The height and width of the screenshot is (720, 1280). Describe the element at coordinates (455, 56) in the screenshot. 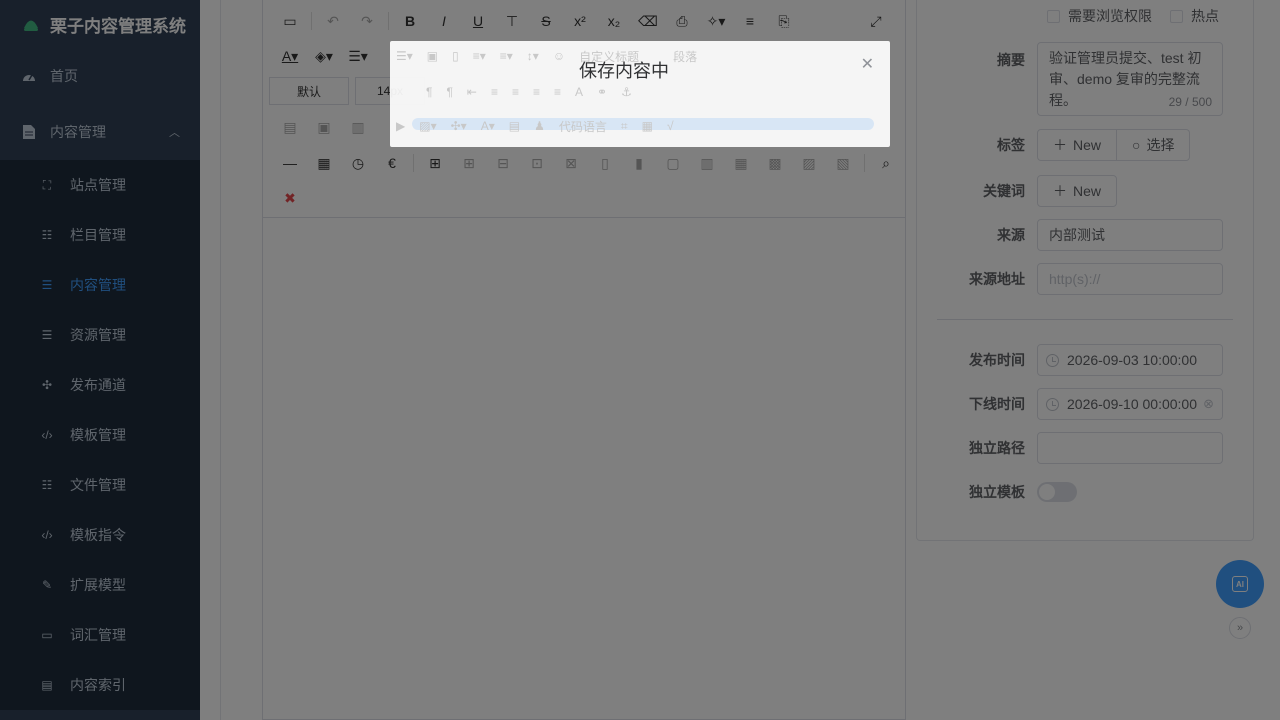

I see `ghost-doc-icon: ▯` at that location.